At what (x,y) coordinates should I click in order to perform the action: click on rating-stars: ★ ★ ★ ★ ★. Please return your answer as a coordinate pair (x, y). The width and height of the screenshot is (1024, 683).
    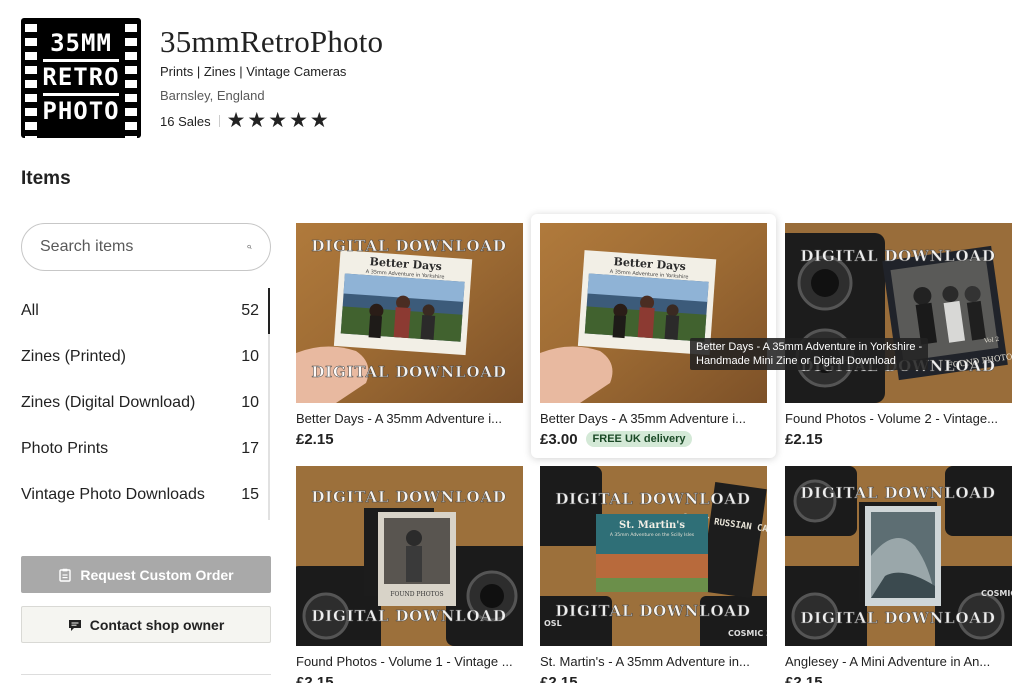
    Looking at the image, I should click on (278, 121).